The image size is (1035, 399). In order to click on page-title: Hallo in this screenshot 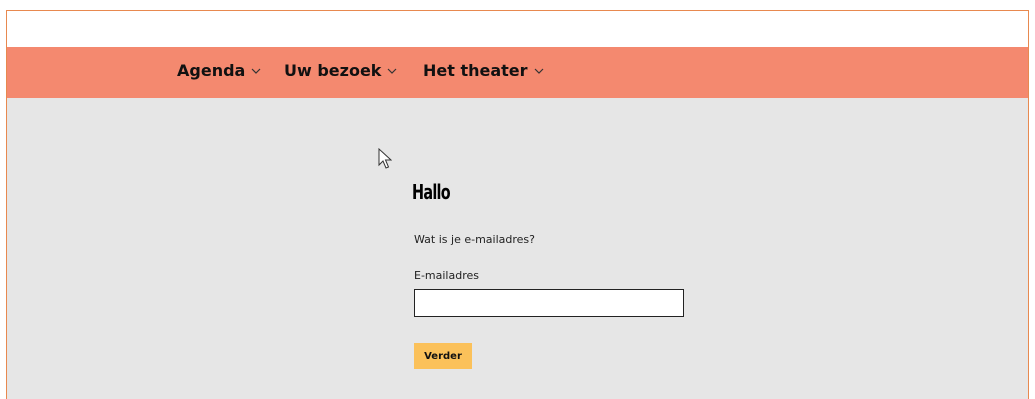, I will do `click(431, 192)`.